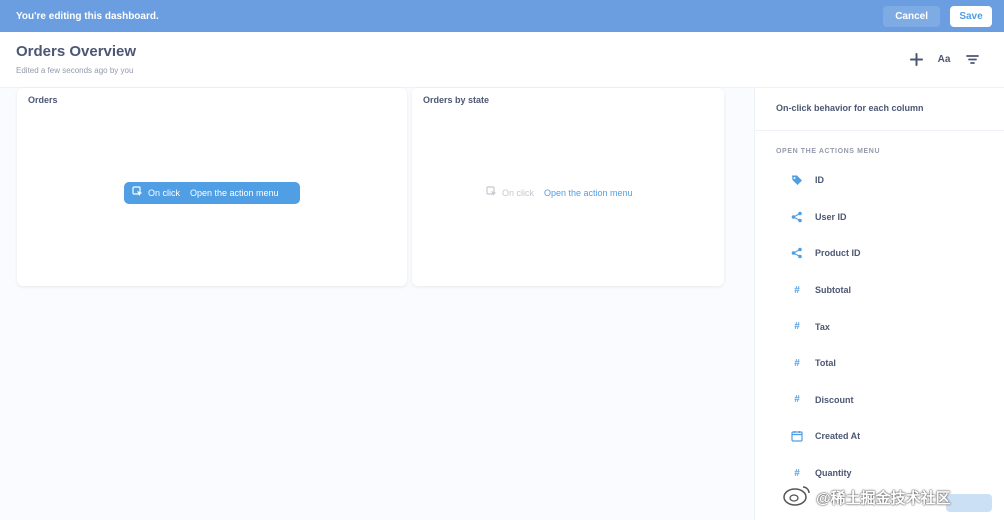 This screenshot has height=520, width=1004. Describe the element at coordinates (797, 497) in the screenshot. I see `weibo-logo-icon` at that location.